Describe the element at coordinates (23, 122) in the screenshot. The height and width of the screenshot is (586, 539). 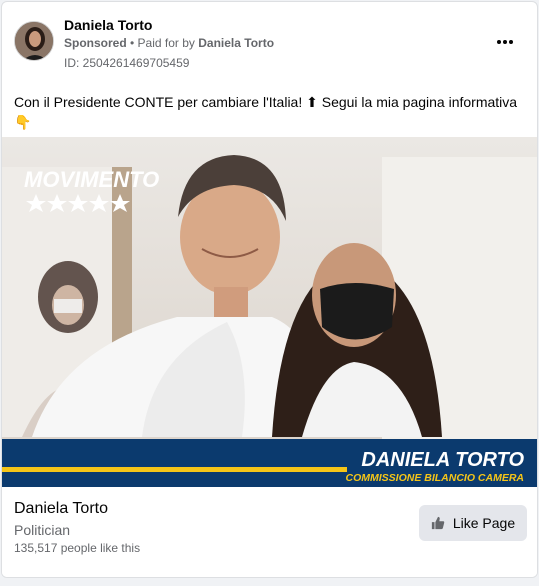
I see `pointing-down-icon: 👇` at that location.